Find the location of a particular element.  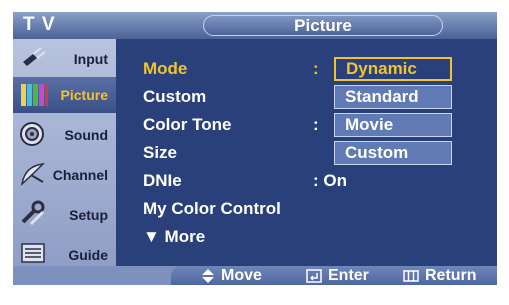

help-move: Move is located at coordinates (231, 275).